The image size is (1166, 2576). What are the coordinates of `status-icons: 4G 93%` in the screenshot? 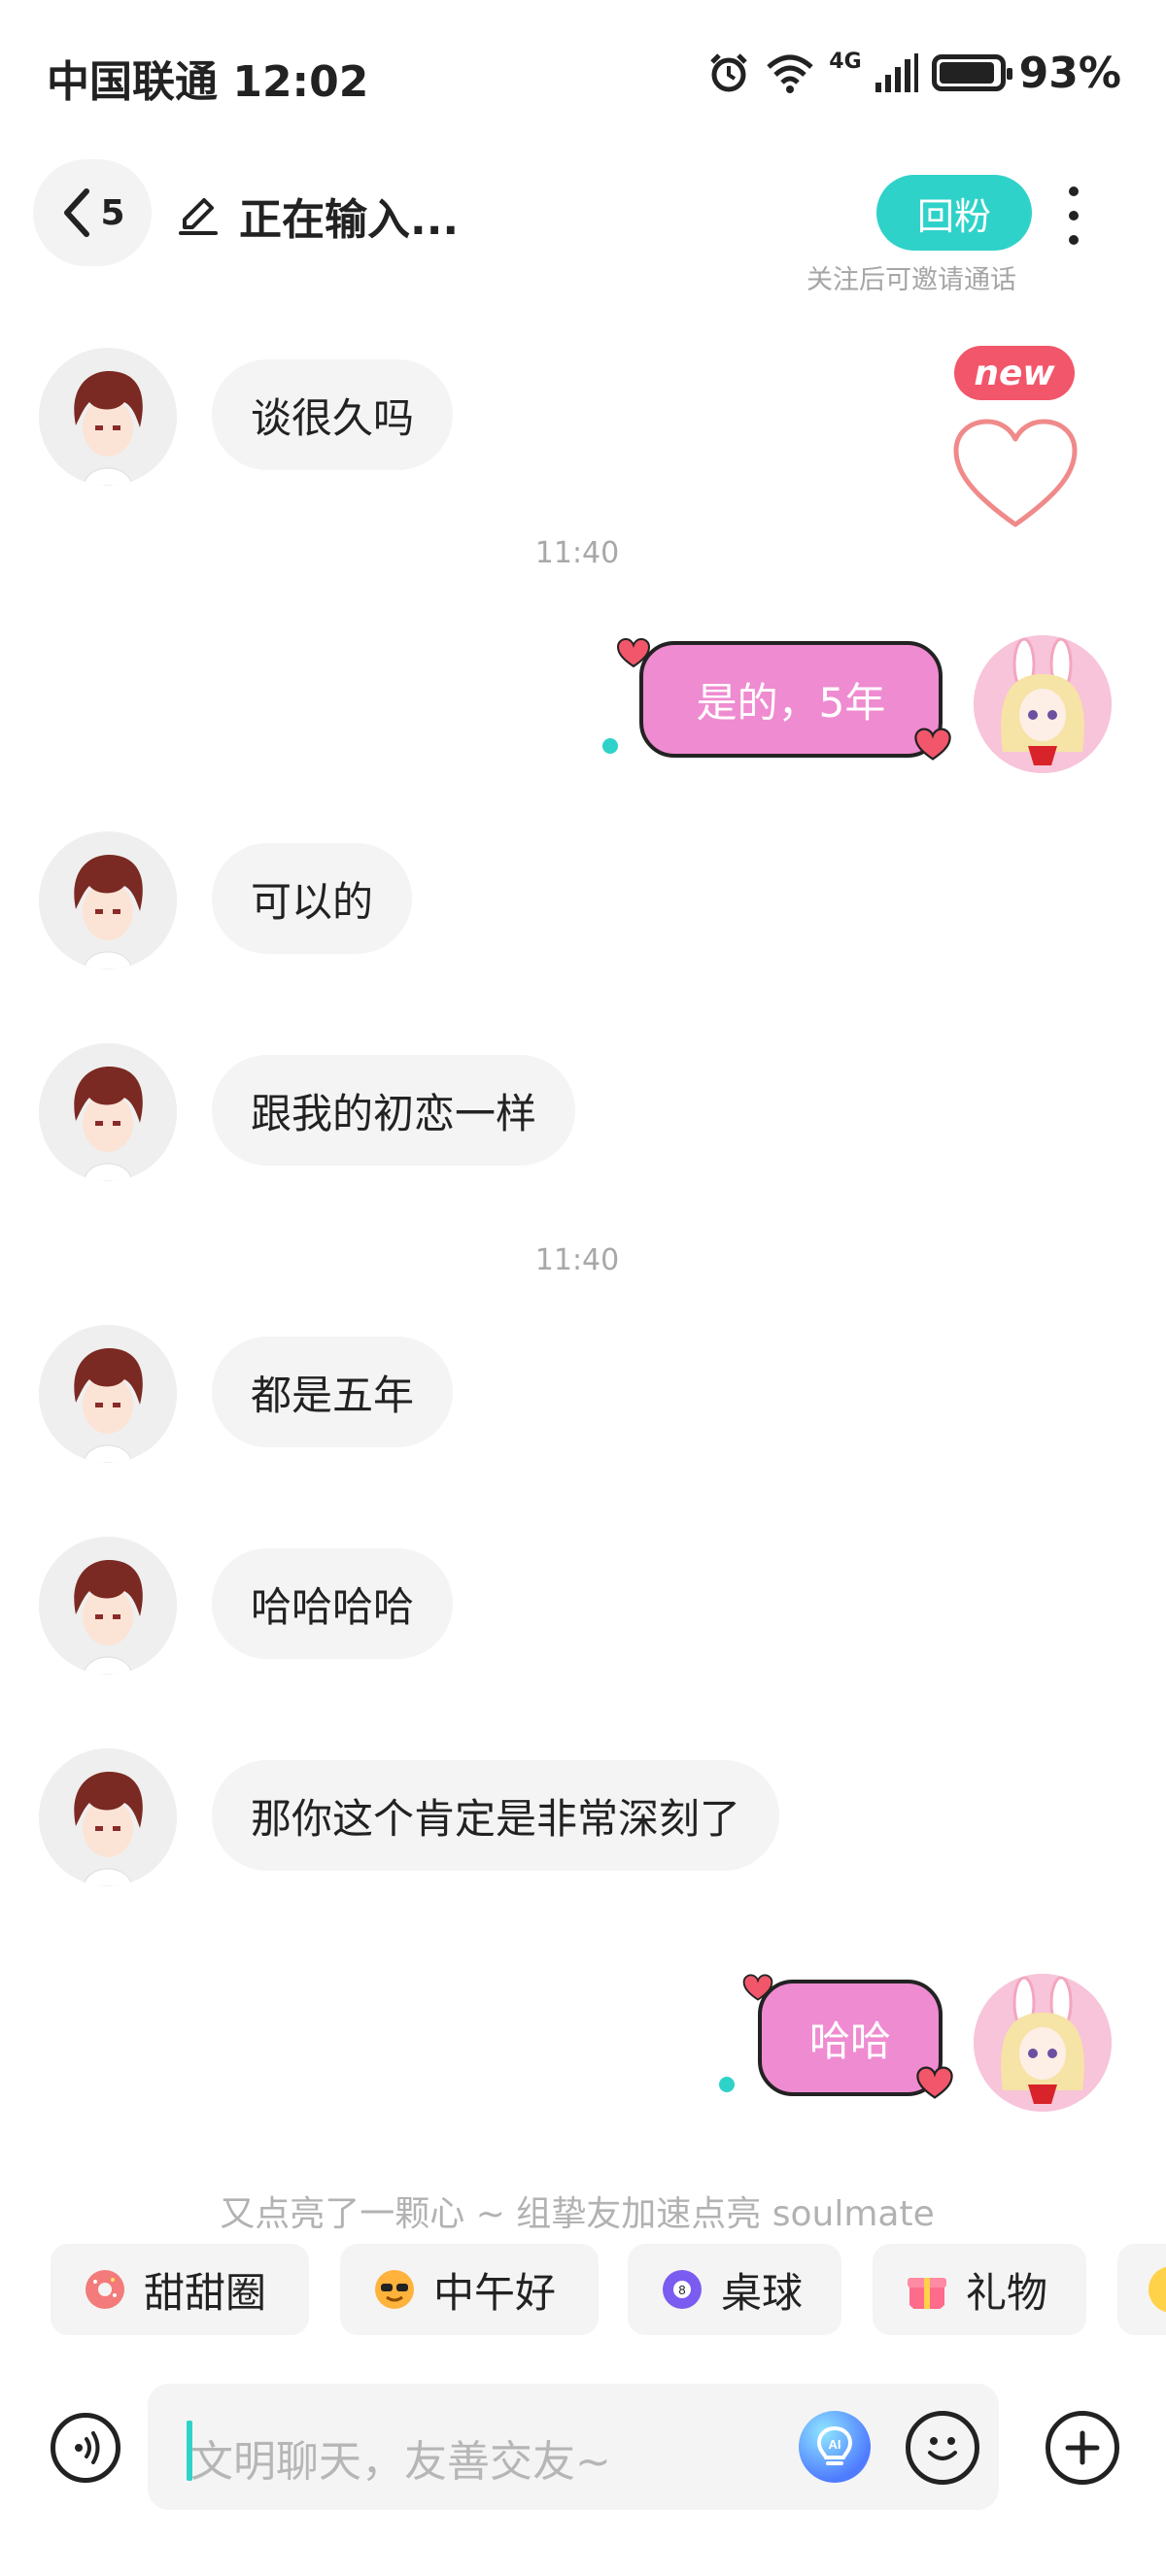 It's located at (913, 73).